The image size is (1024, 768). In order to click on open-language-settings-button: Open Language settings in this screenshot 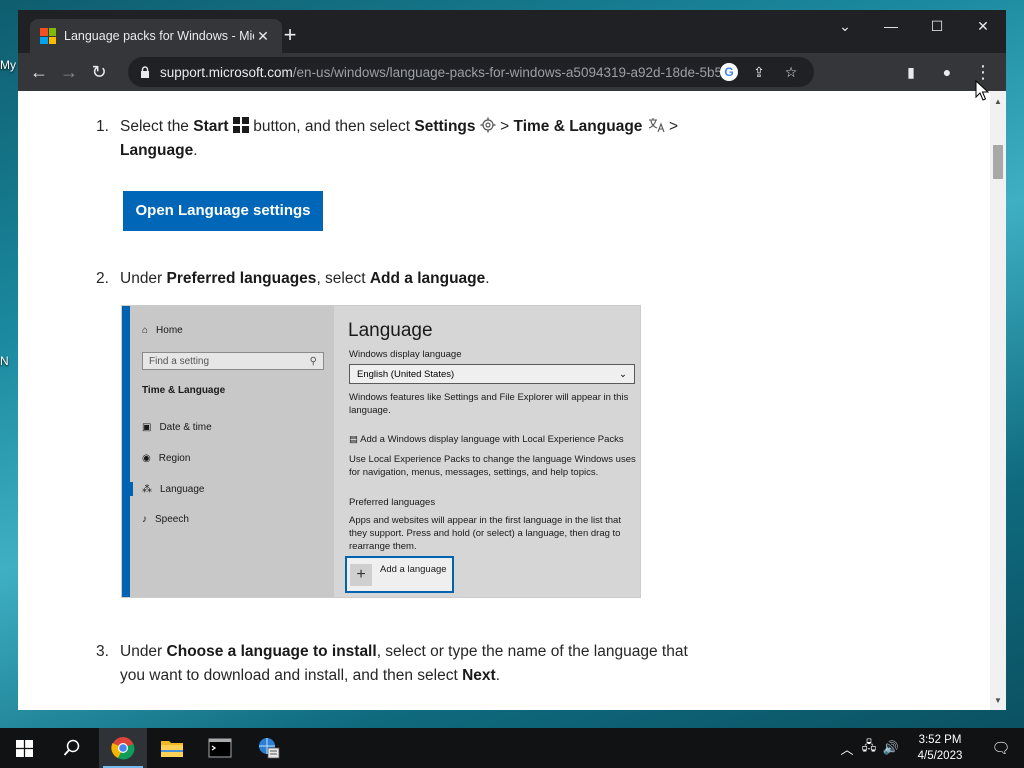, I will do `click(223, 211)`.